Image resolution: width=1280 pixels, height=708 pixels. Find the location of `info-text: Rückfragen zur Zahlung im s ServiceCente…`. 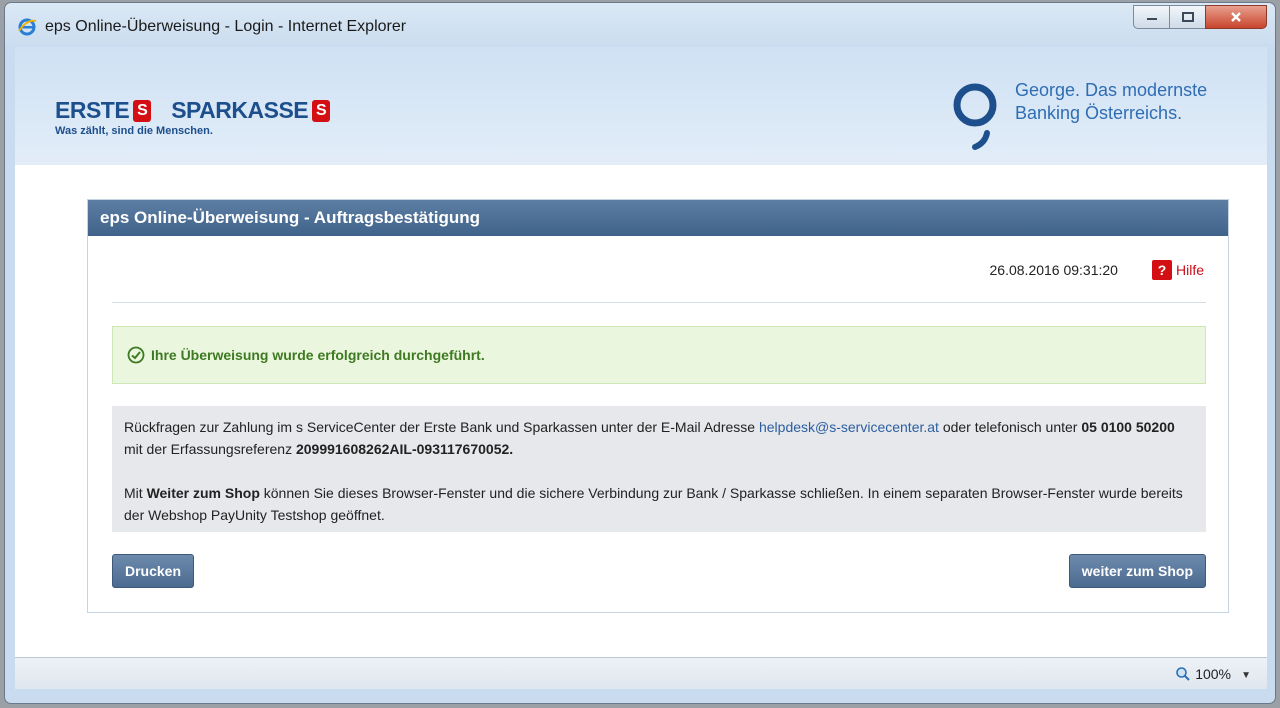

info-text: Rückfragen zur Zahlung im s ServiceCente… is located at coordinates (441, 427).